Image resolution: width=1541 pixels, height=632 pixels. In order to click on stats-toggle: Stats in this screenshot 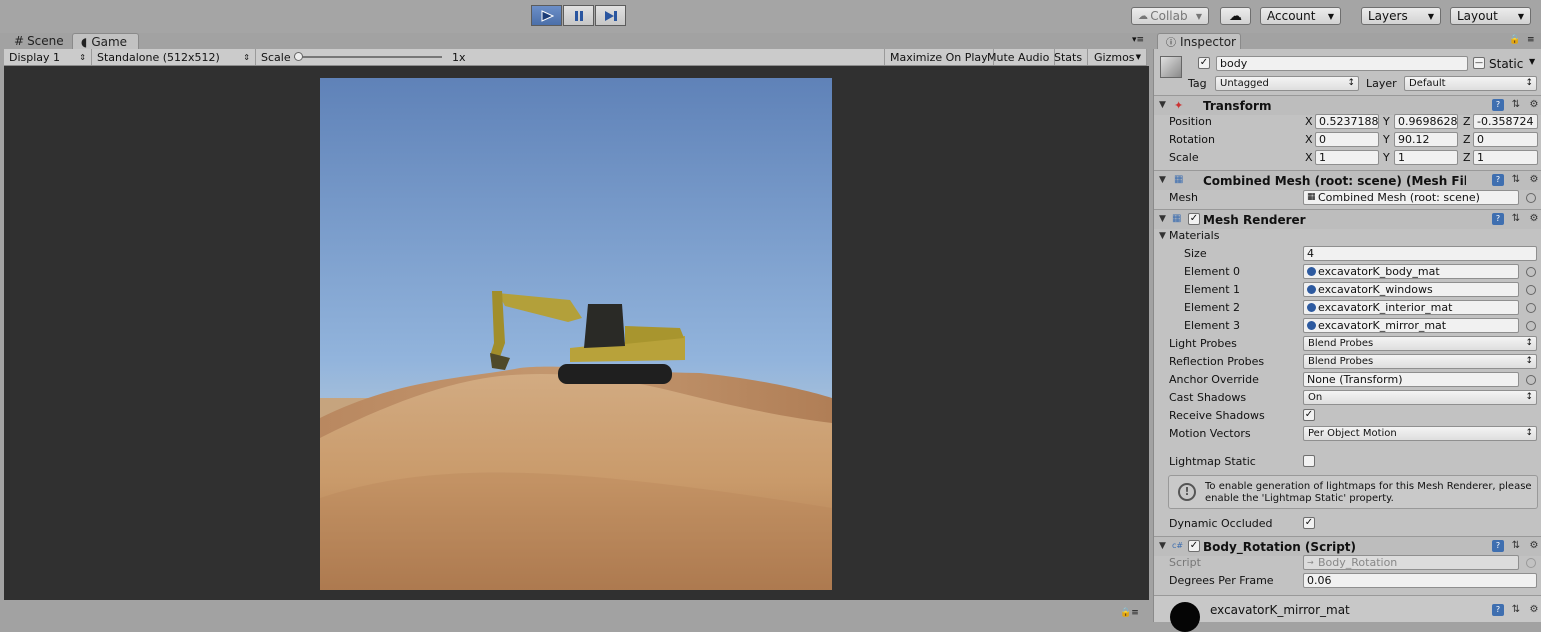, I will do `click(1069, 57)`.